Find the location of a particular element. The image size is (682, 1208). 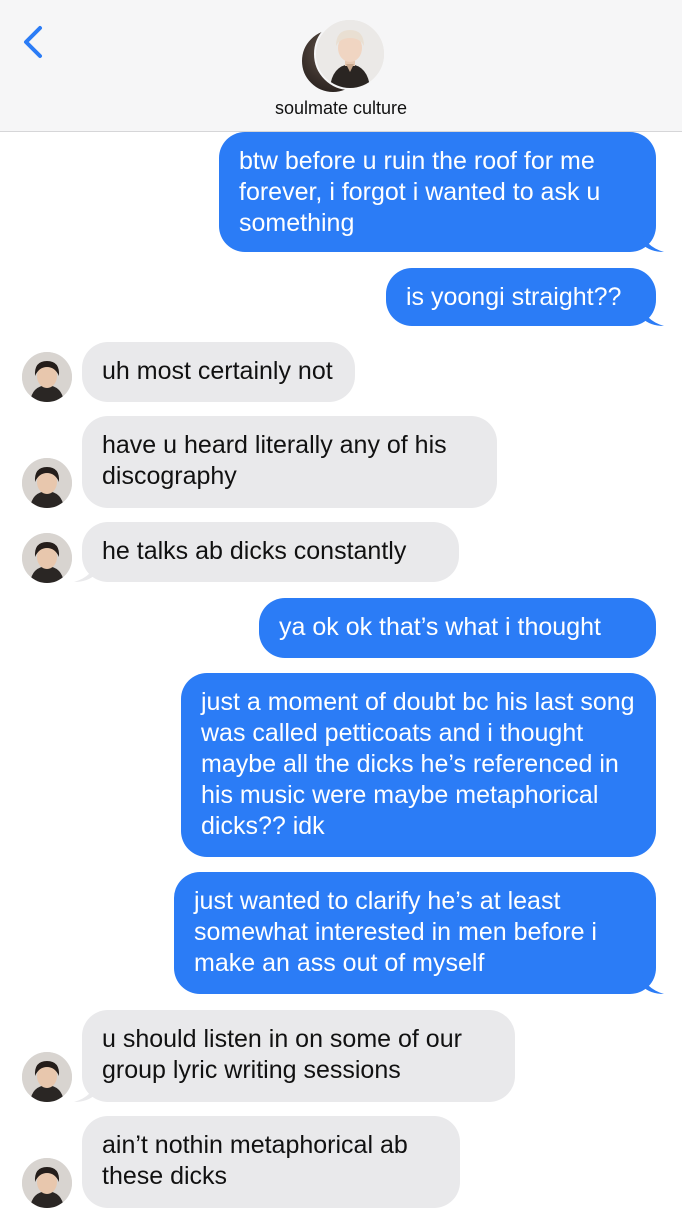

message-text: uh most certainly not is located at coordinates (217, 371).